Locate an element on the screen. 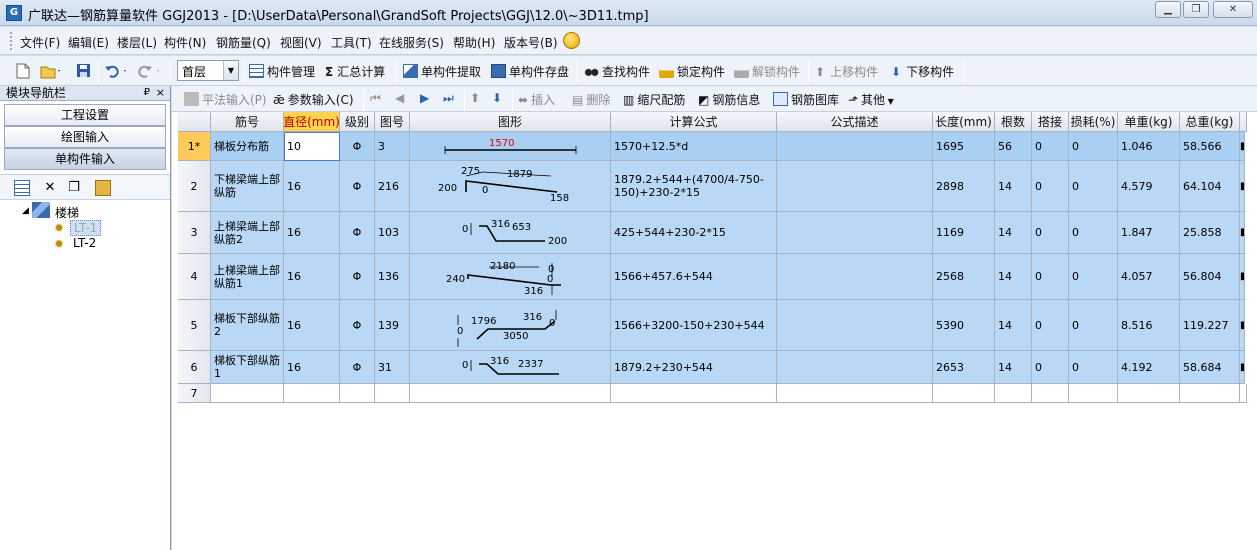 This screenshot has height=550, width=1257. summary-calc-button: Σ 汇总计算 is located at coordinates (355, 71).